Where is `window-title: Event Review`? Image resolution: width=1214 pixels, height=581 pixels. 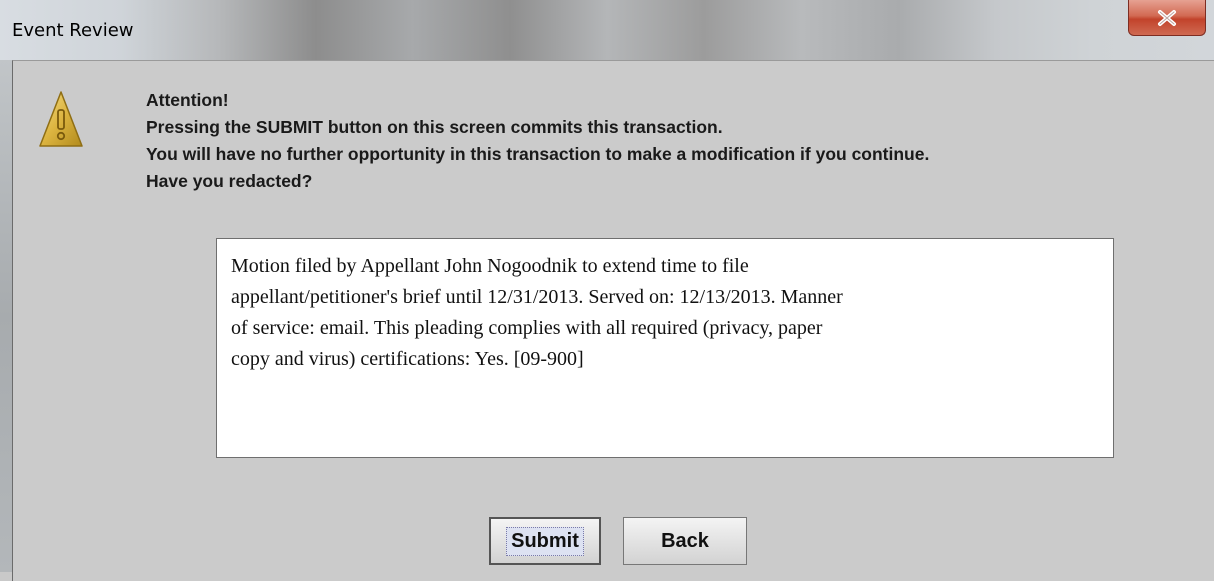 window-title: Event Review is located at coordinates (73, 30).